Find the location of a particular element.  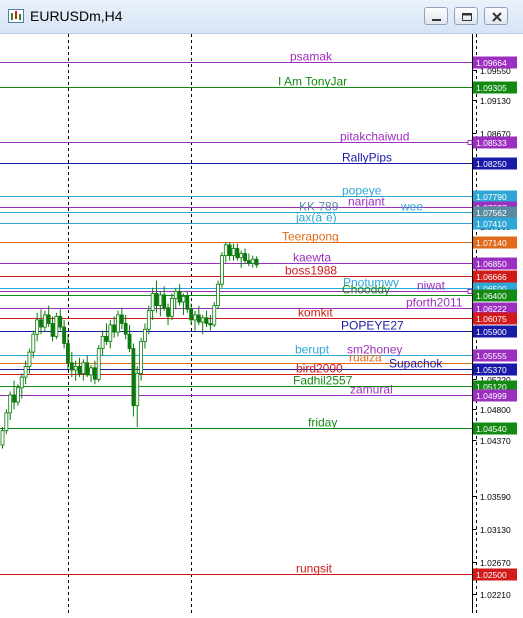

close-button is located at coordinates (496, 16).